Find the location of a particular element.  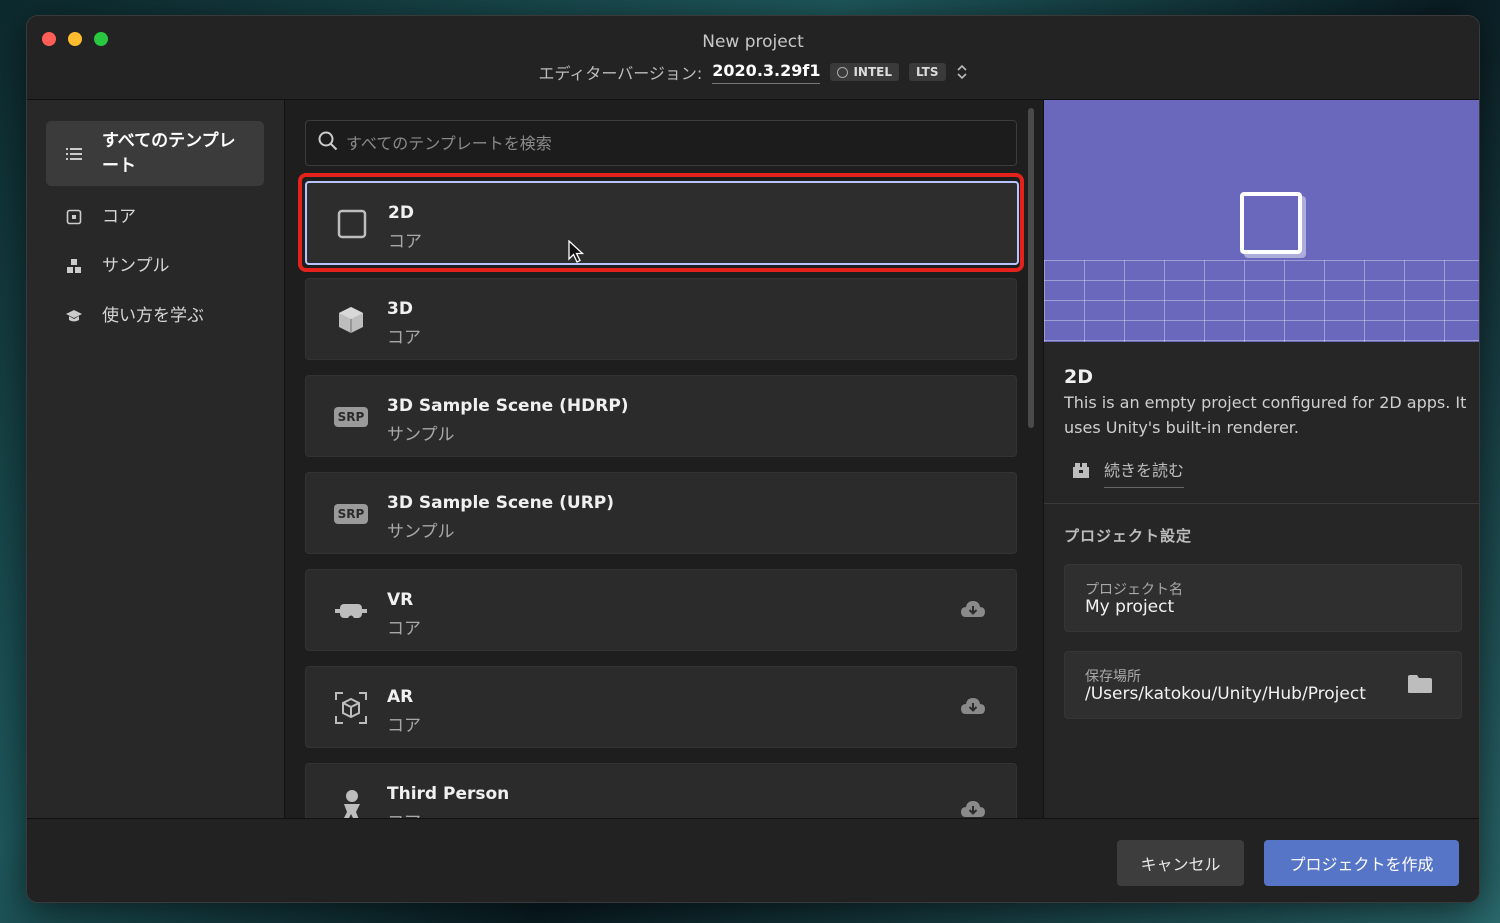

create-project-button: プロジェクトを作成 is located at coordinates (1361, 863).